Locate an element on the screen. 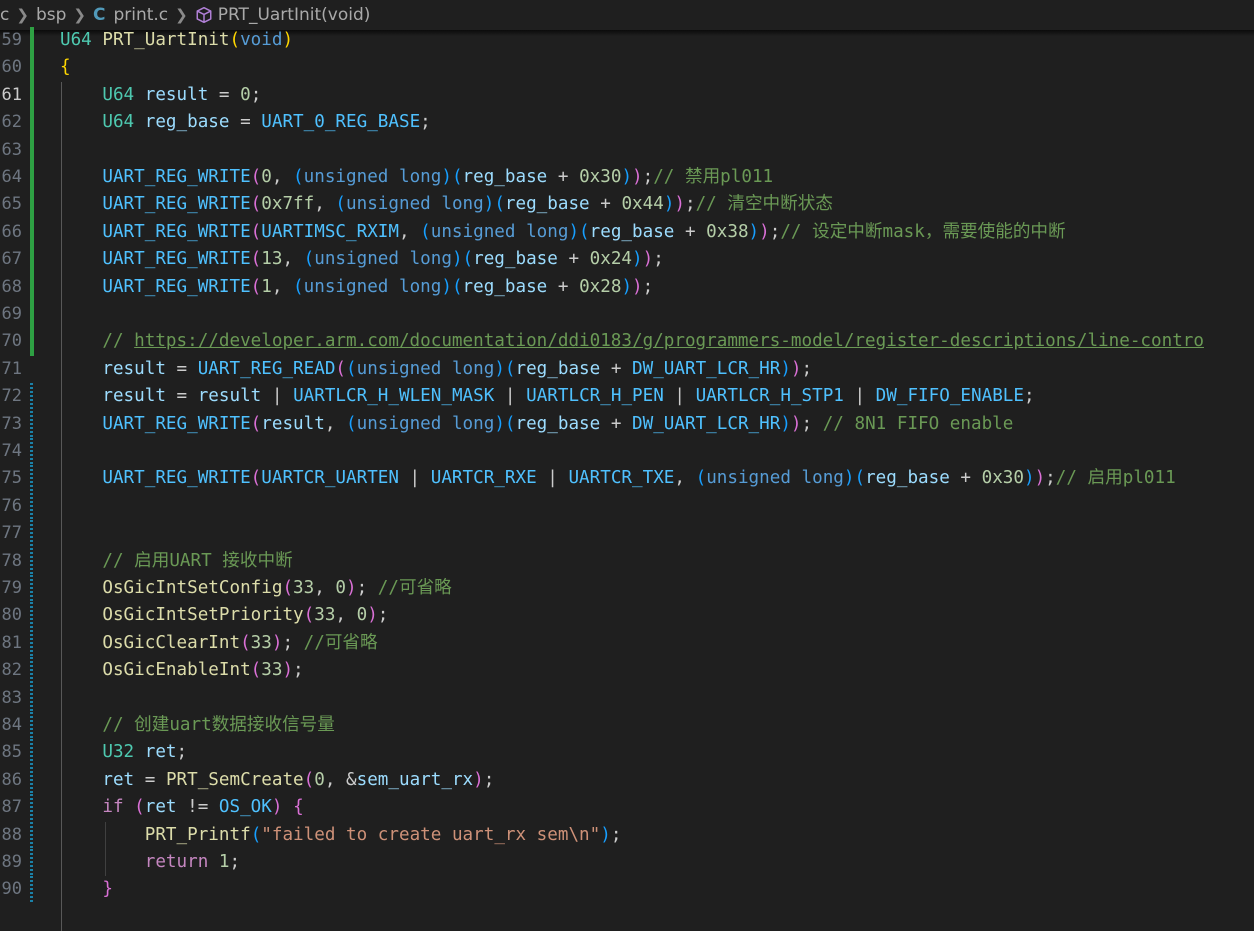  code-line: 81 OsGicClearInt(33); //可省略 is located at coordinates (627, 643).